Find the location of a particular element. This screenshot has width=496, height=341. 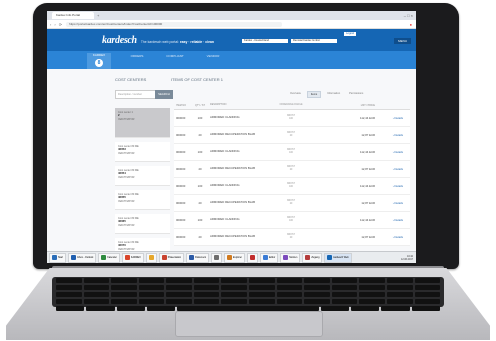

item-description: ARMORED CLADDING is located at coordinates (225, 151).